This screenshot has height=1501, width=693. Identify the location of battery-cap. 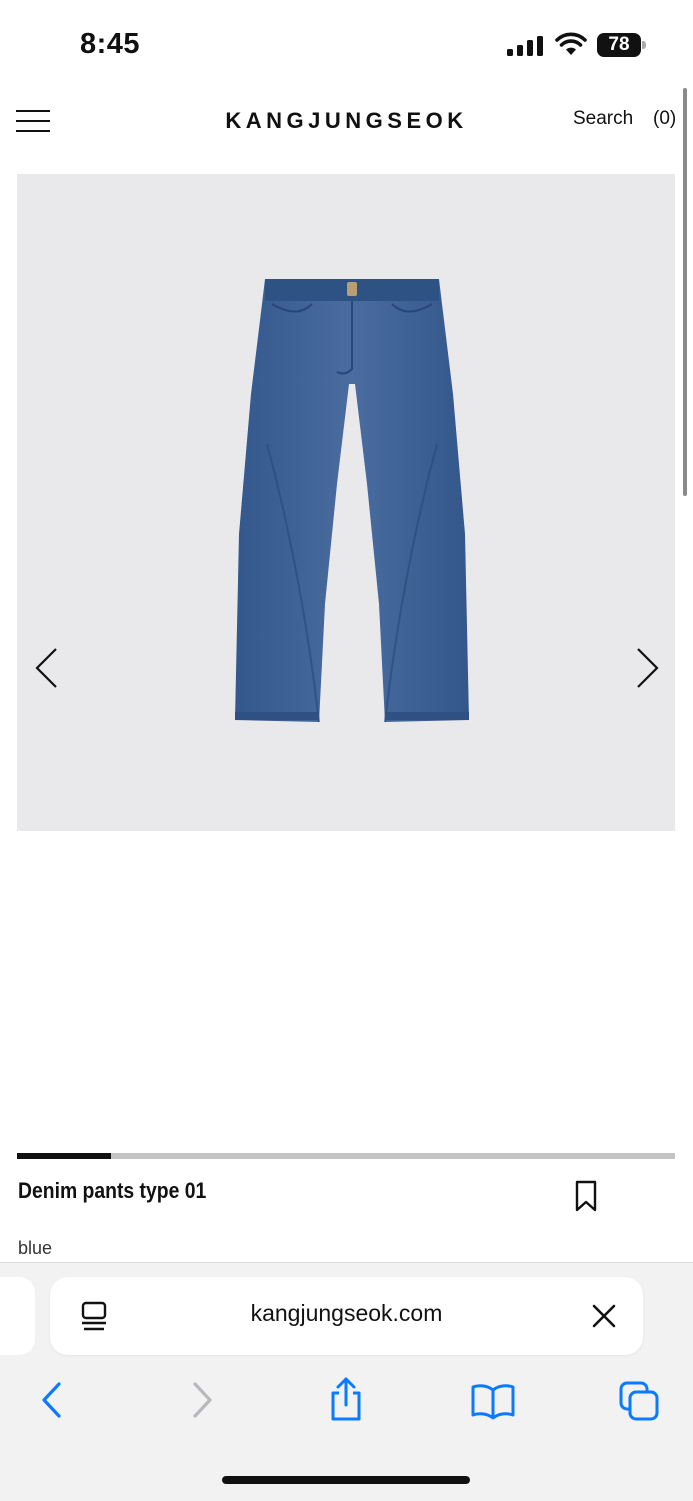
(644, 45).